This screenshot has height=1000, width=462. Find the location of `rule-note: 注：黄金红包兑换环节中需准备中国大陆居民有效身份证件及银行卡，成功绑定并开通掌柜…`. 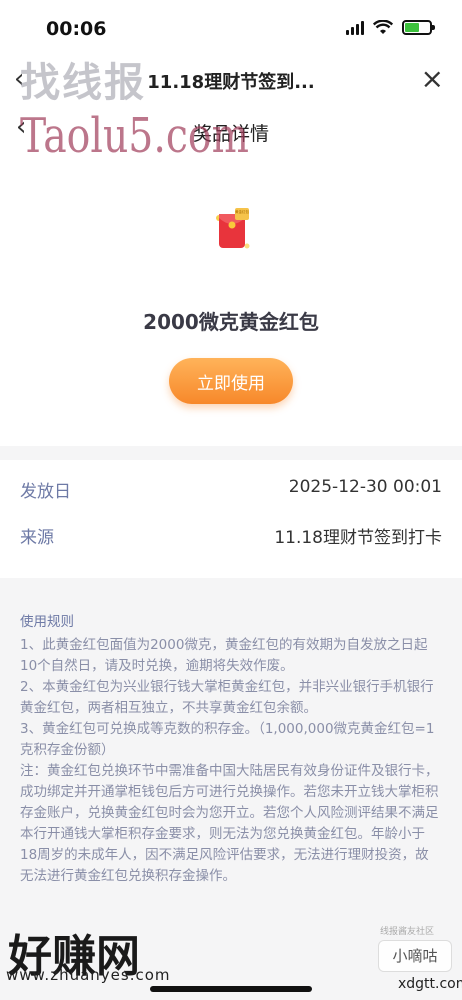

rule-note: 注：黄金红包兑换环节中需准备中国大陆居民有效身份证件及银行卡，成功绑定并开通掌柜… is located at coordinates (229, 823).